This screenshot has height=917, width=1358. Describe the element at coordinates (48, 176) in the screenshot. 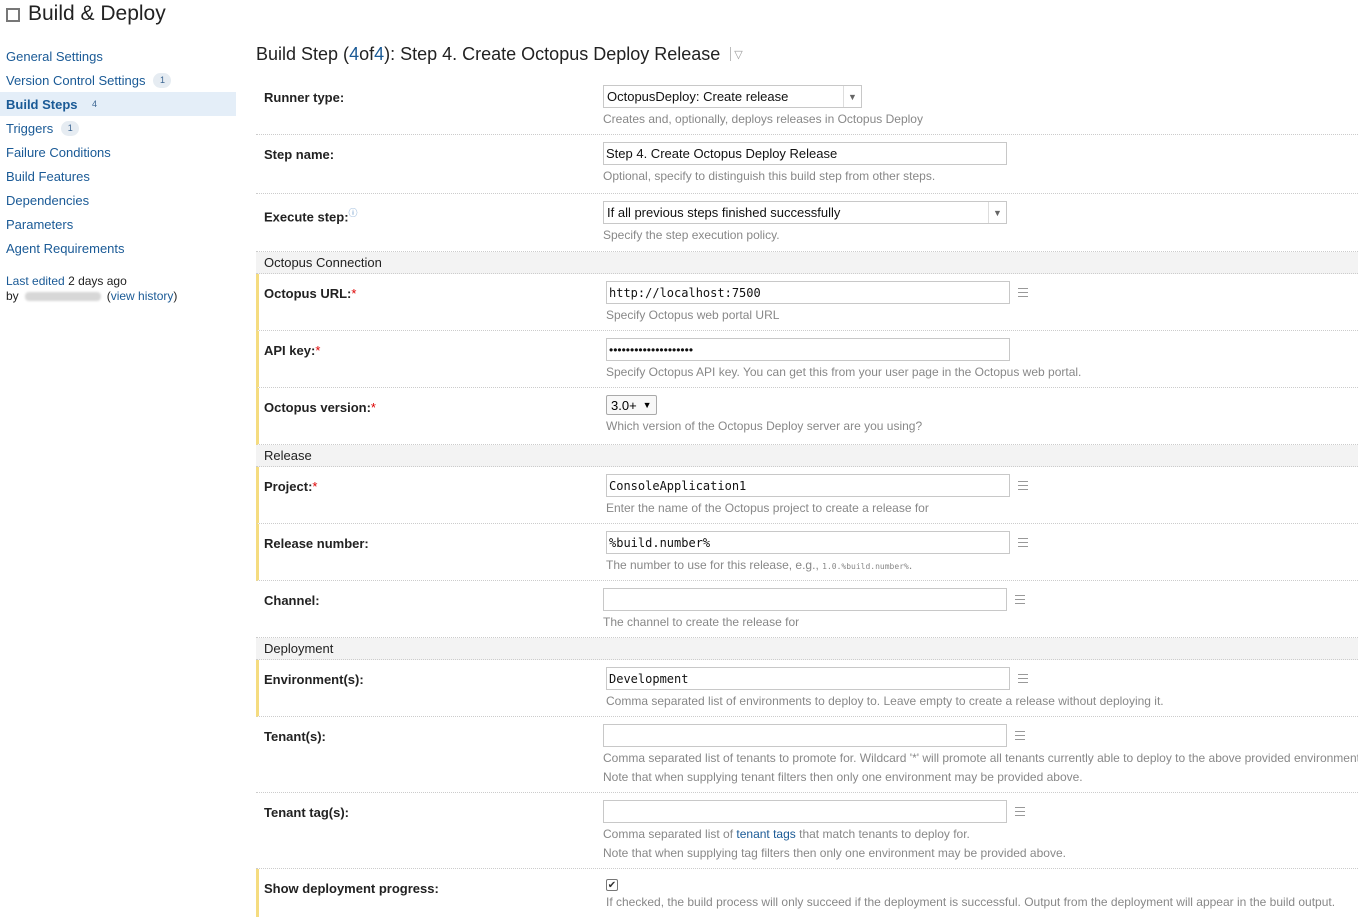

I see `sidebar-item-label: Build Features` at that location.